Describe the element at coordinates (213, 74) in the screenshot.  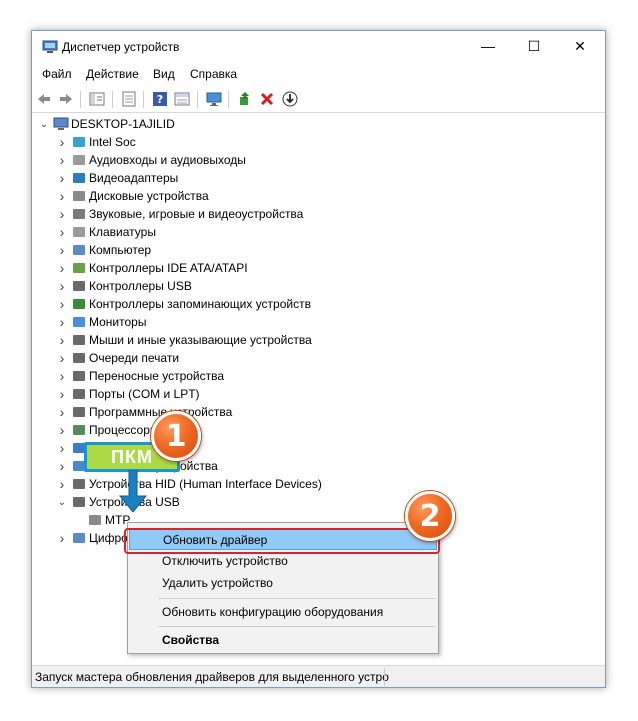
I see `menu-help: Справка` at that location.